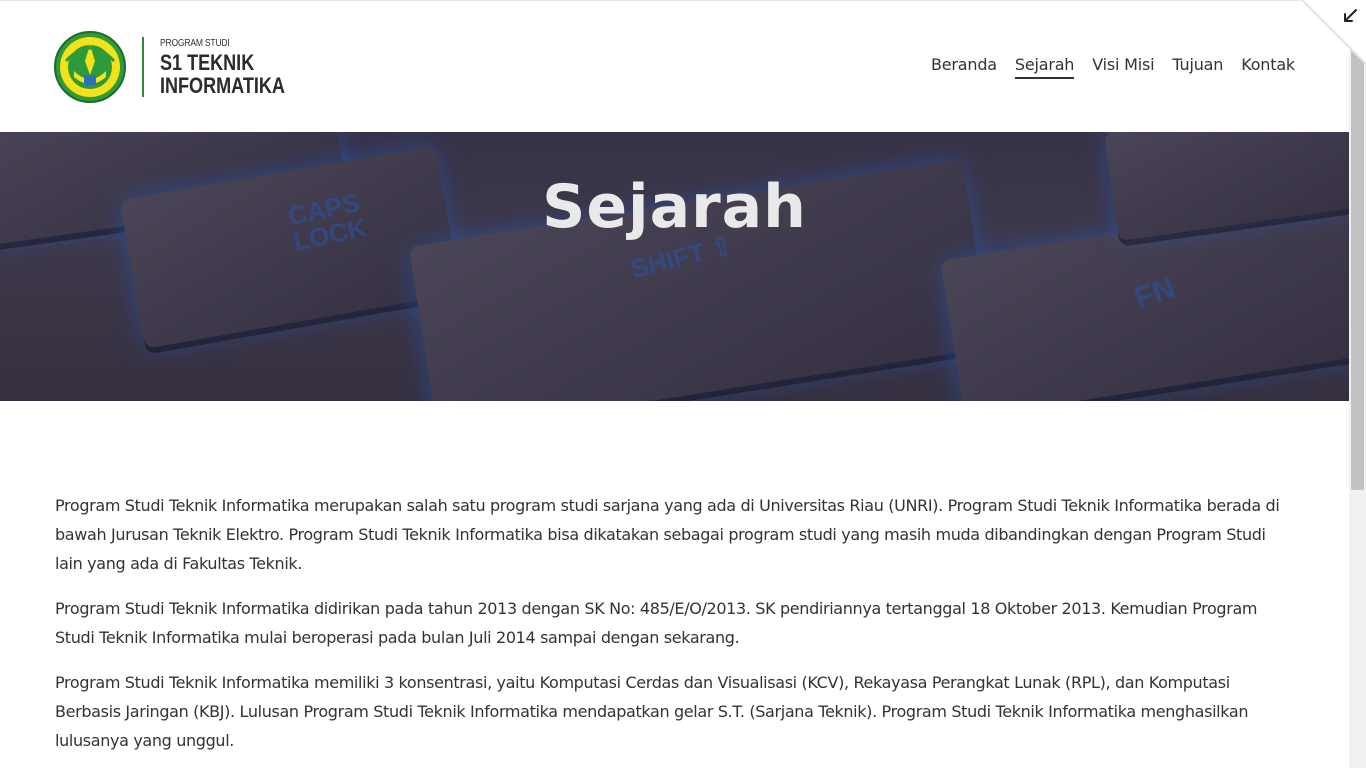 This screenshot has width=1366, height=768. What do you see at coordinates (222, 85) in the screenshot?
I see `brand-title-line2: INFORMATIKA` at bounding box center [222, 85].